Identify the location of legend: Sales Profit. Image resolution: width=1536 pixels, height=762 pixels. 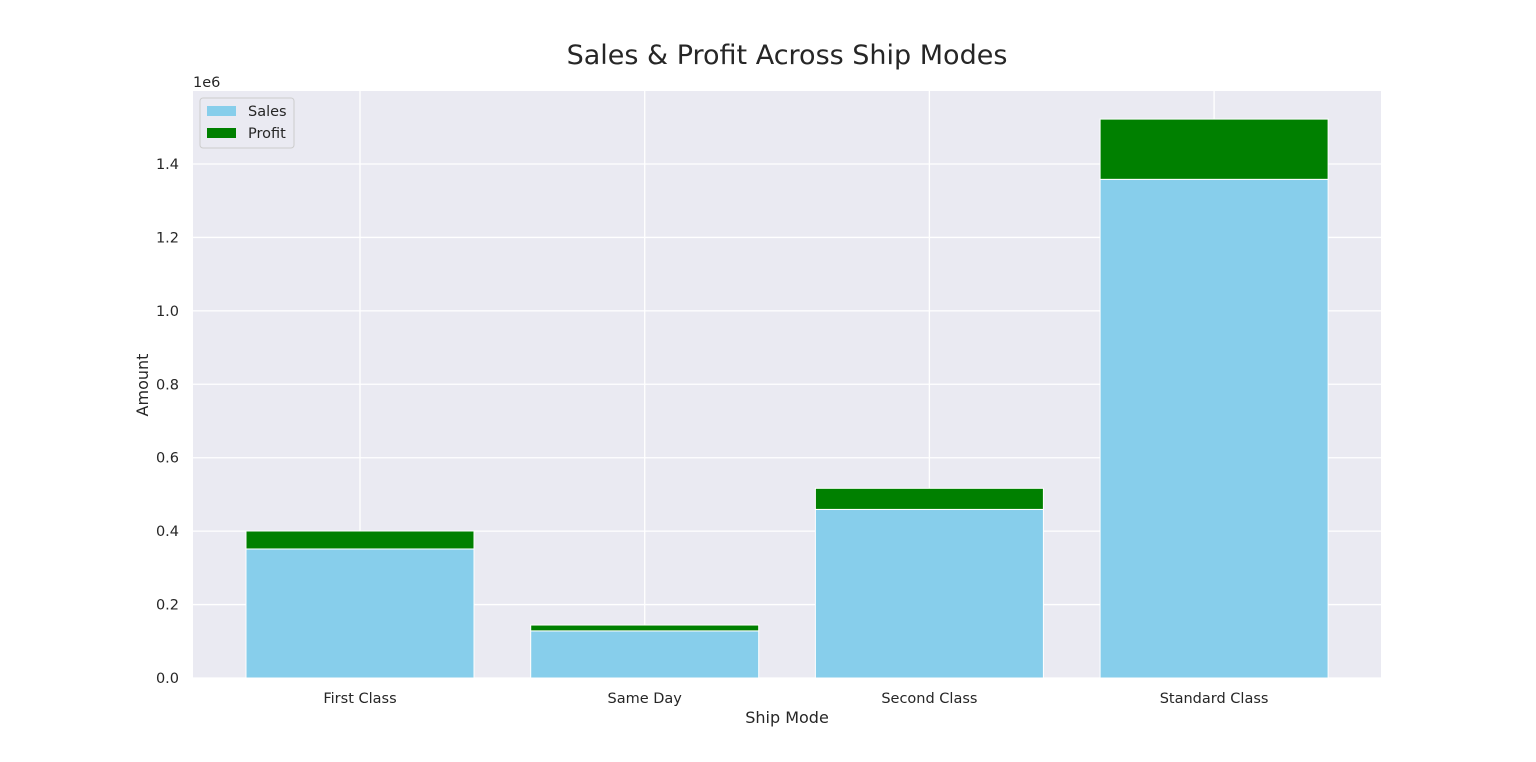
(247, 123).